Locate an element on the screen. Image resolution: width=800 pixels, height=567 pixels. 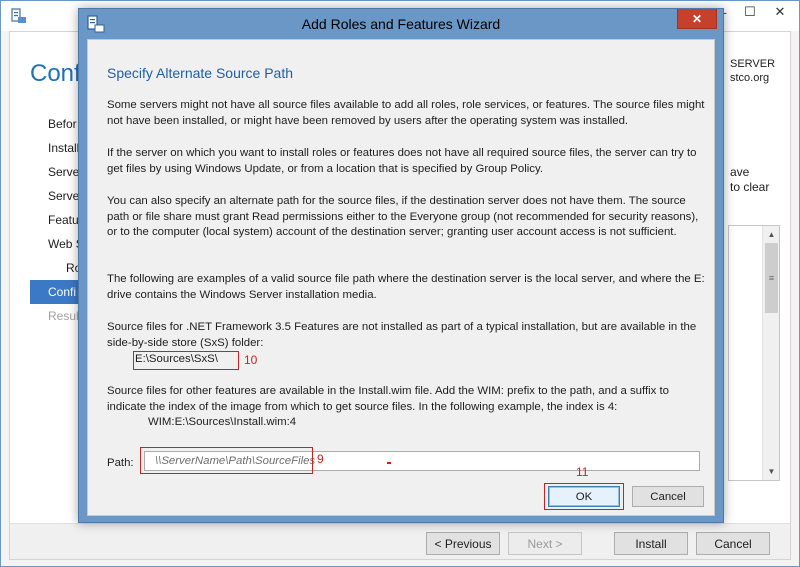
confirmation-description: ave to clear is located at coordinates (749, 180).